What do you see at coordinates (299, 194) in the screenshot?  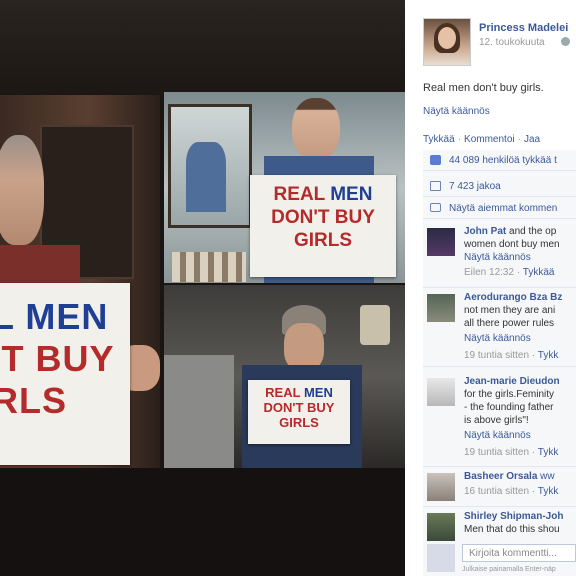 I see `sign-tr-real: REAL` at bounding box center [299, 194].